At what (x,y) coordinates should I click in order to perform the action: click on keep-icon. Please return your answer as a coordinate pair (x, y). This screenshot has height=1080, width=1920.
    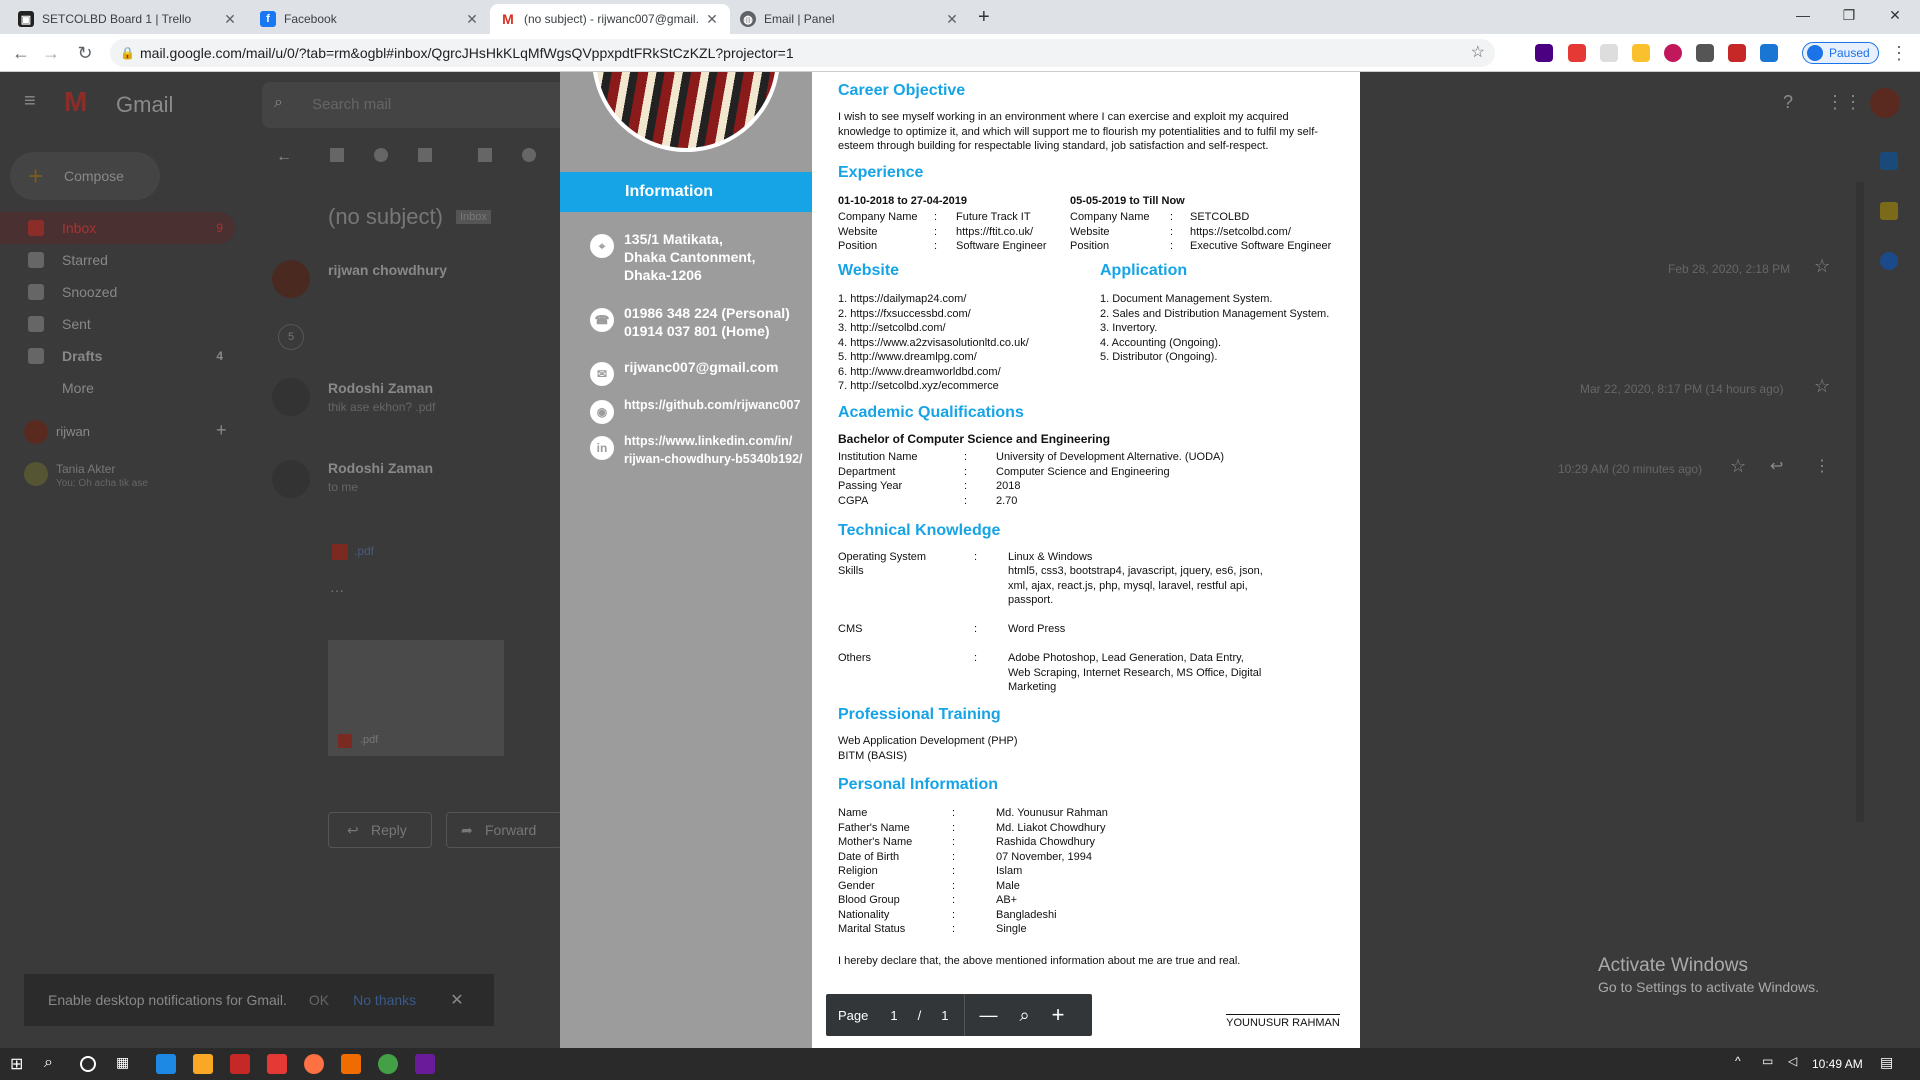
    Looking at the image, I should click on (1889, 211).